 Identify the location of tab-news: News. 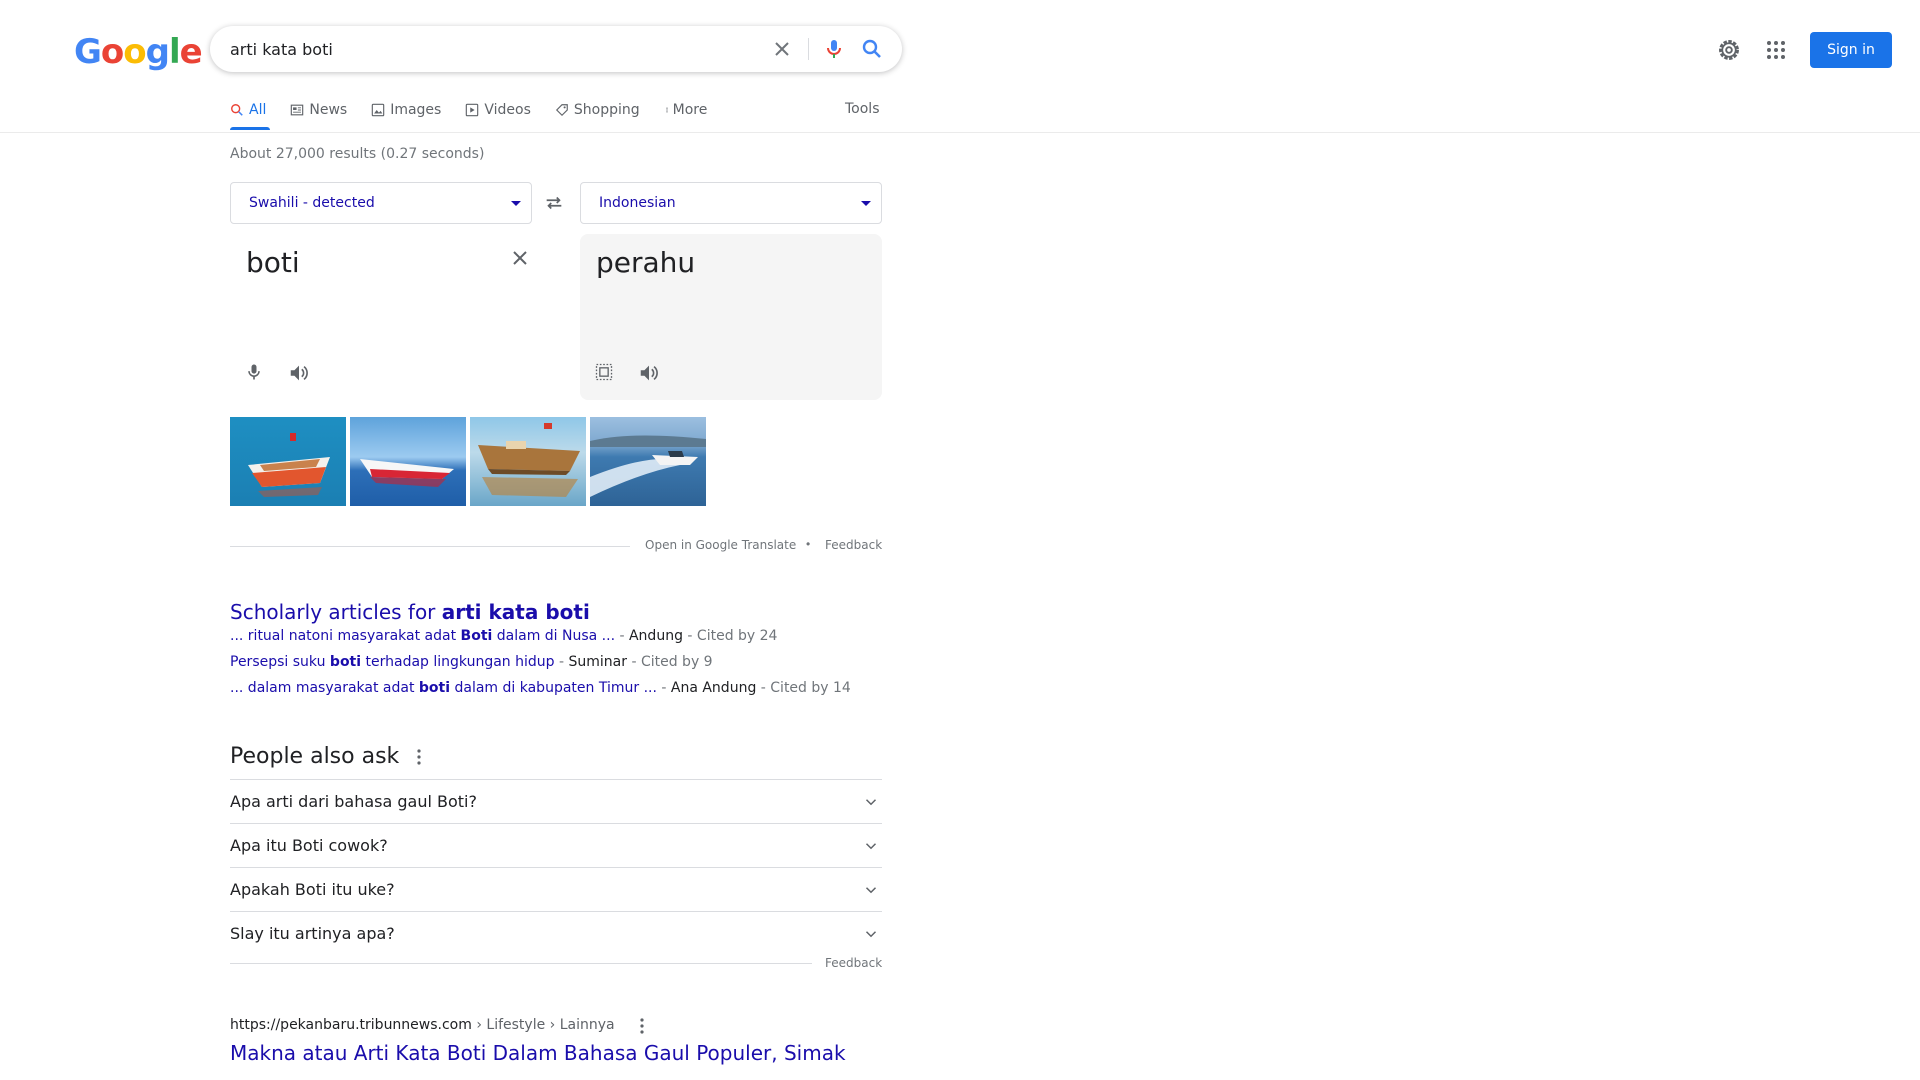
(318, 110).